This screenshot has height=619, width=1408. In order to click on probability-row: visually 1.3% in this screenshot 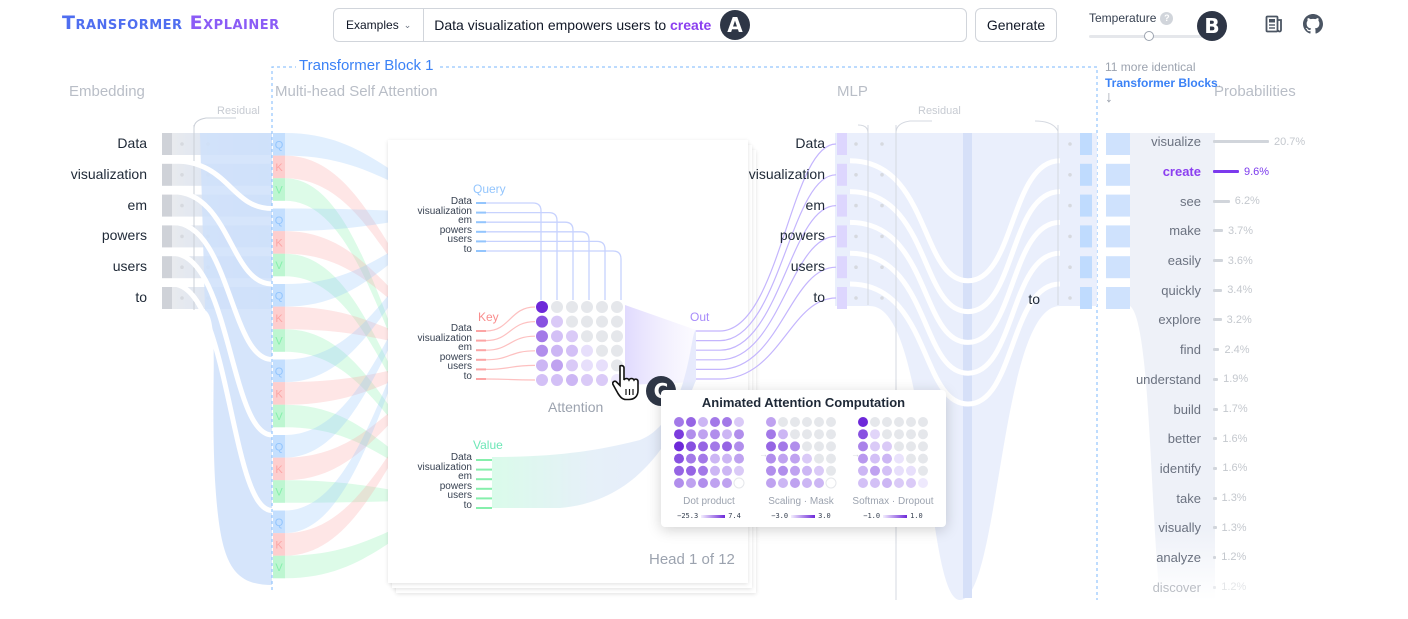, I will do `click(1209, 528)`.